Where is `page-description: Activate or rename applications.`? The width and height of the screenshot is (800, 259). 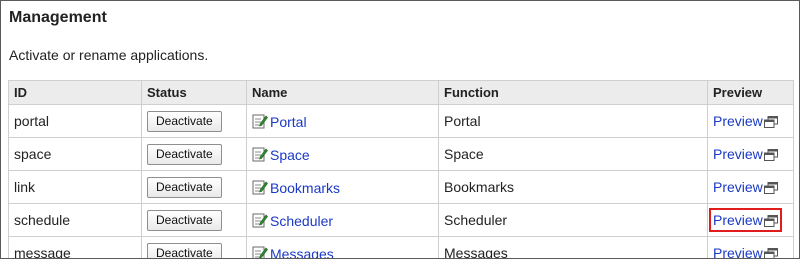
page-description: Activate or rename applications. is located at coordinates (109, 55).